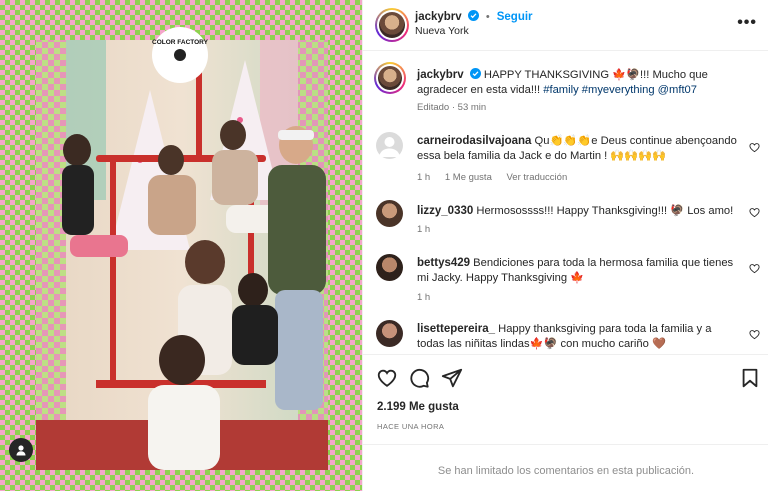 This screenshot has width=768, height=491. I want to click on comment-likes: 1 Me gusta, so click(468, 177).